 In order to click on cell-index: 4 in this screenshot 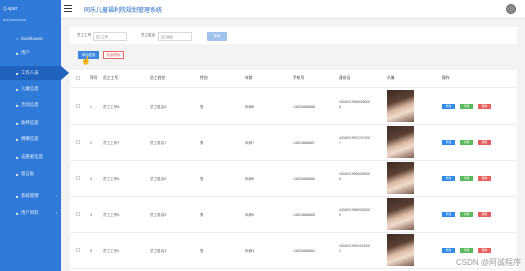, I will do `click(91, 215)`.